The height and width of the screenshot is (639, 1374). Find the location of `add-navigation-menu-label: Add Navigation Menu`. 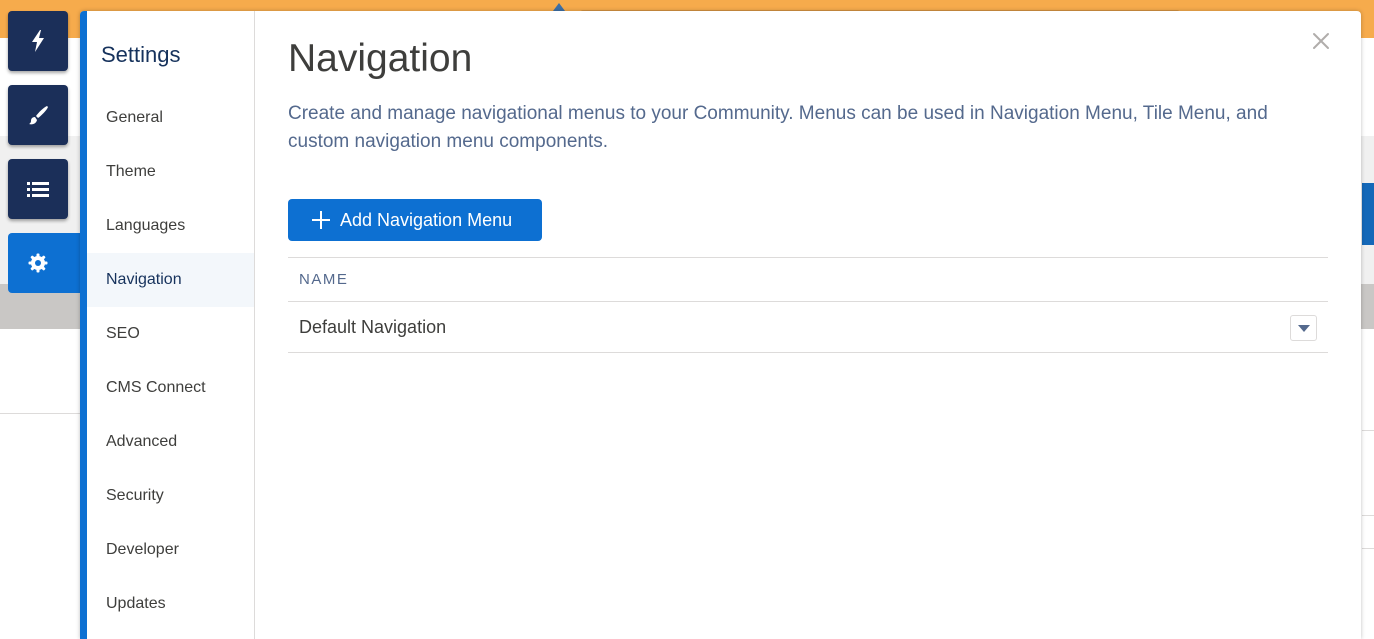

add-navigation-menu-label: Add Navigation Menu is located at coordinates (426, 219).